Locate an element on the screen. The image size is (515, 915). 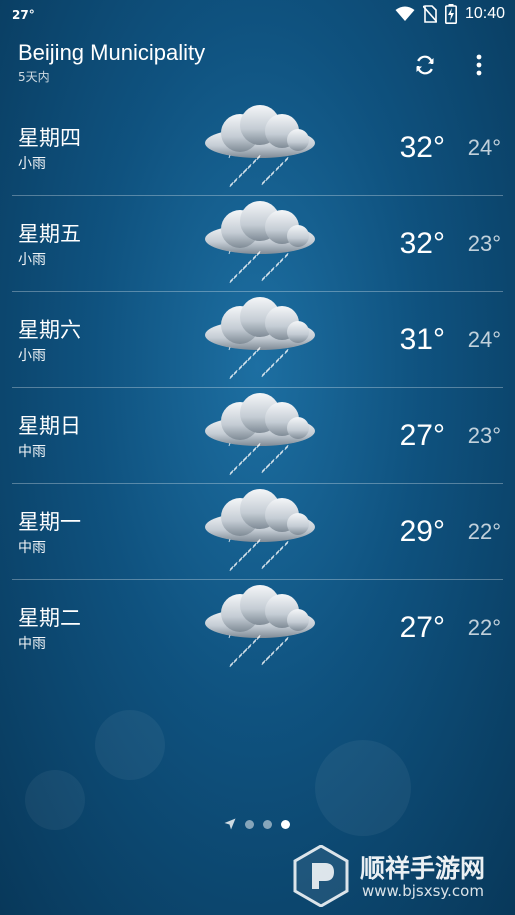
refresh-button is located at coordinates (425, 65).